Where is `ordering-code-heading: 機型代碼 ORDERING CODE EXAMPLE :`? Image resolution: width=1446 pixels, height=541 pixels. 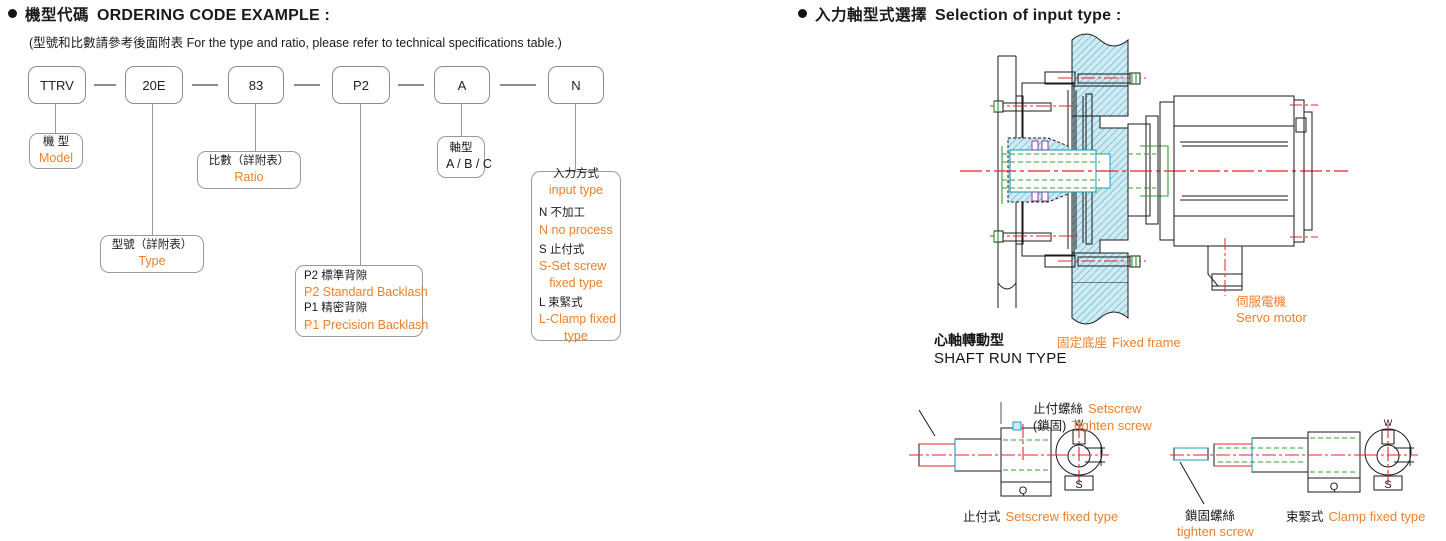
ordering-code-heading: 機型代碼 ORDERING CODE EXAMPLE : is located at coordinates (169, 14).